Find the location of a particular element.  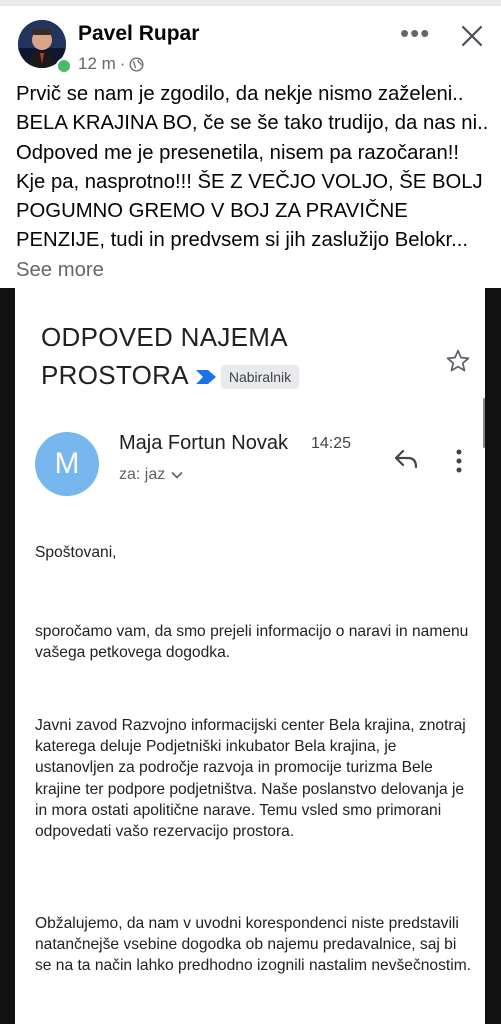

more-options-button: ••• is located at coordinates (417, 33).